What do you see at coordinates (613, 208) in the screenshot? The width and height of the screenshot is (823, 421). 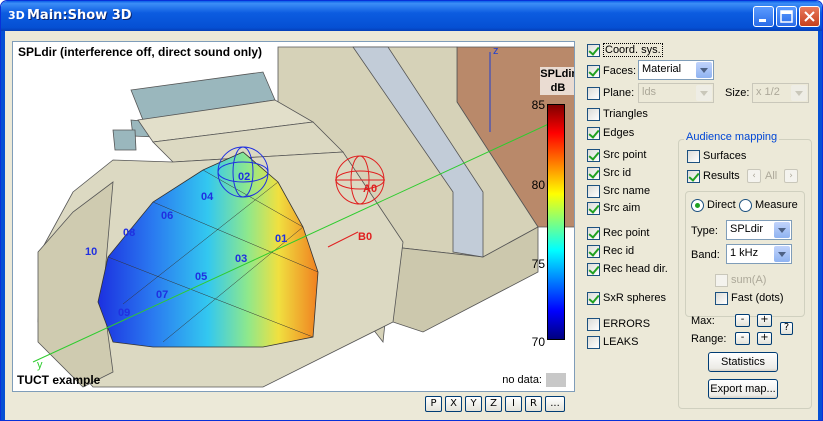 I see `src-aim-checkbox: Src aim` at bounding box center [613, 208].